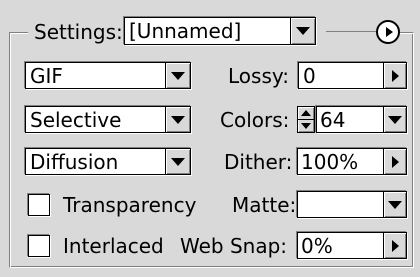  What do you see at coordinates (352, 245) in the screenshot?
I see `web-snap-field: 0%` at bounding box center [352, 245].